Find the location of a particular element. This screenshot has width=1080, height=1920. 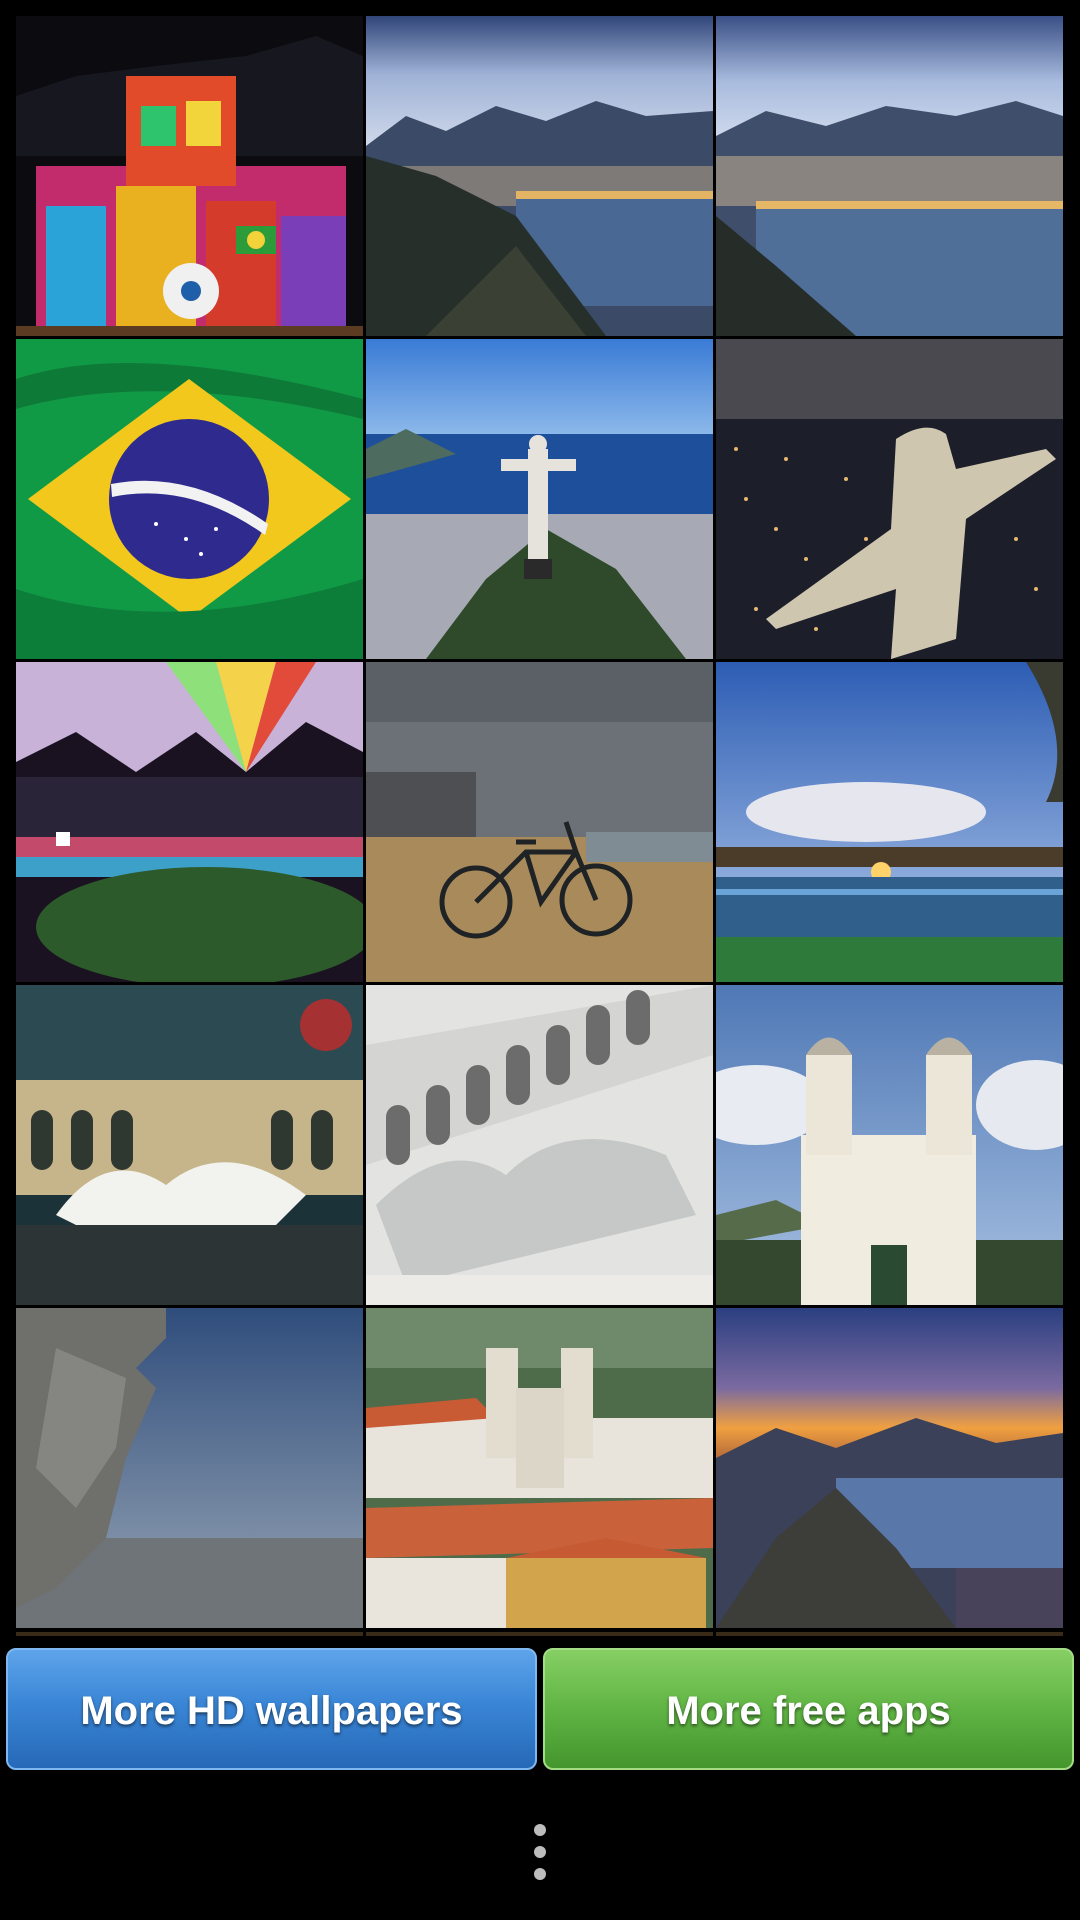

overflow-menu-icon is located at coordinates (540, 1852).